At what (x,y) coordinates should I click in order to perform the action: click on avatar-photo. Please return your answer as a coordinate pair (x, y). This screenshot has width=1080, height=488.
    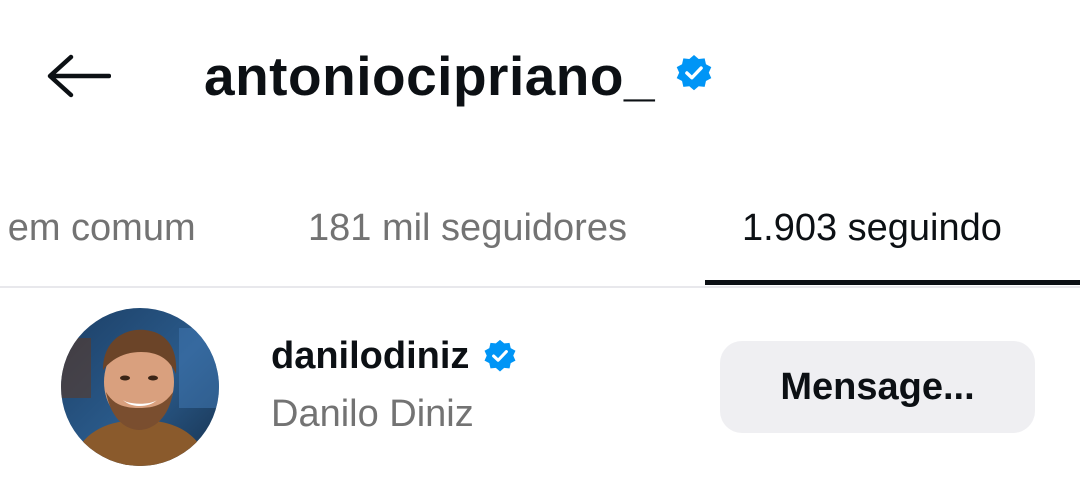
    Looking at the image, I should click on (140, 387).